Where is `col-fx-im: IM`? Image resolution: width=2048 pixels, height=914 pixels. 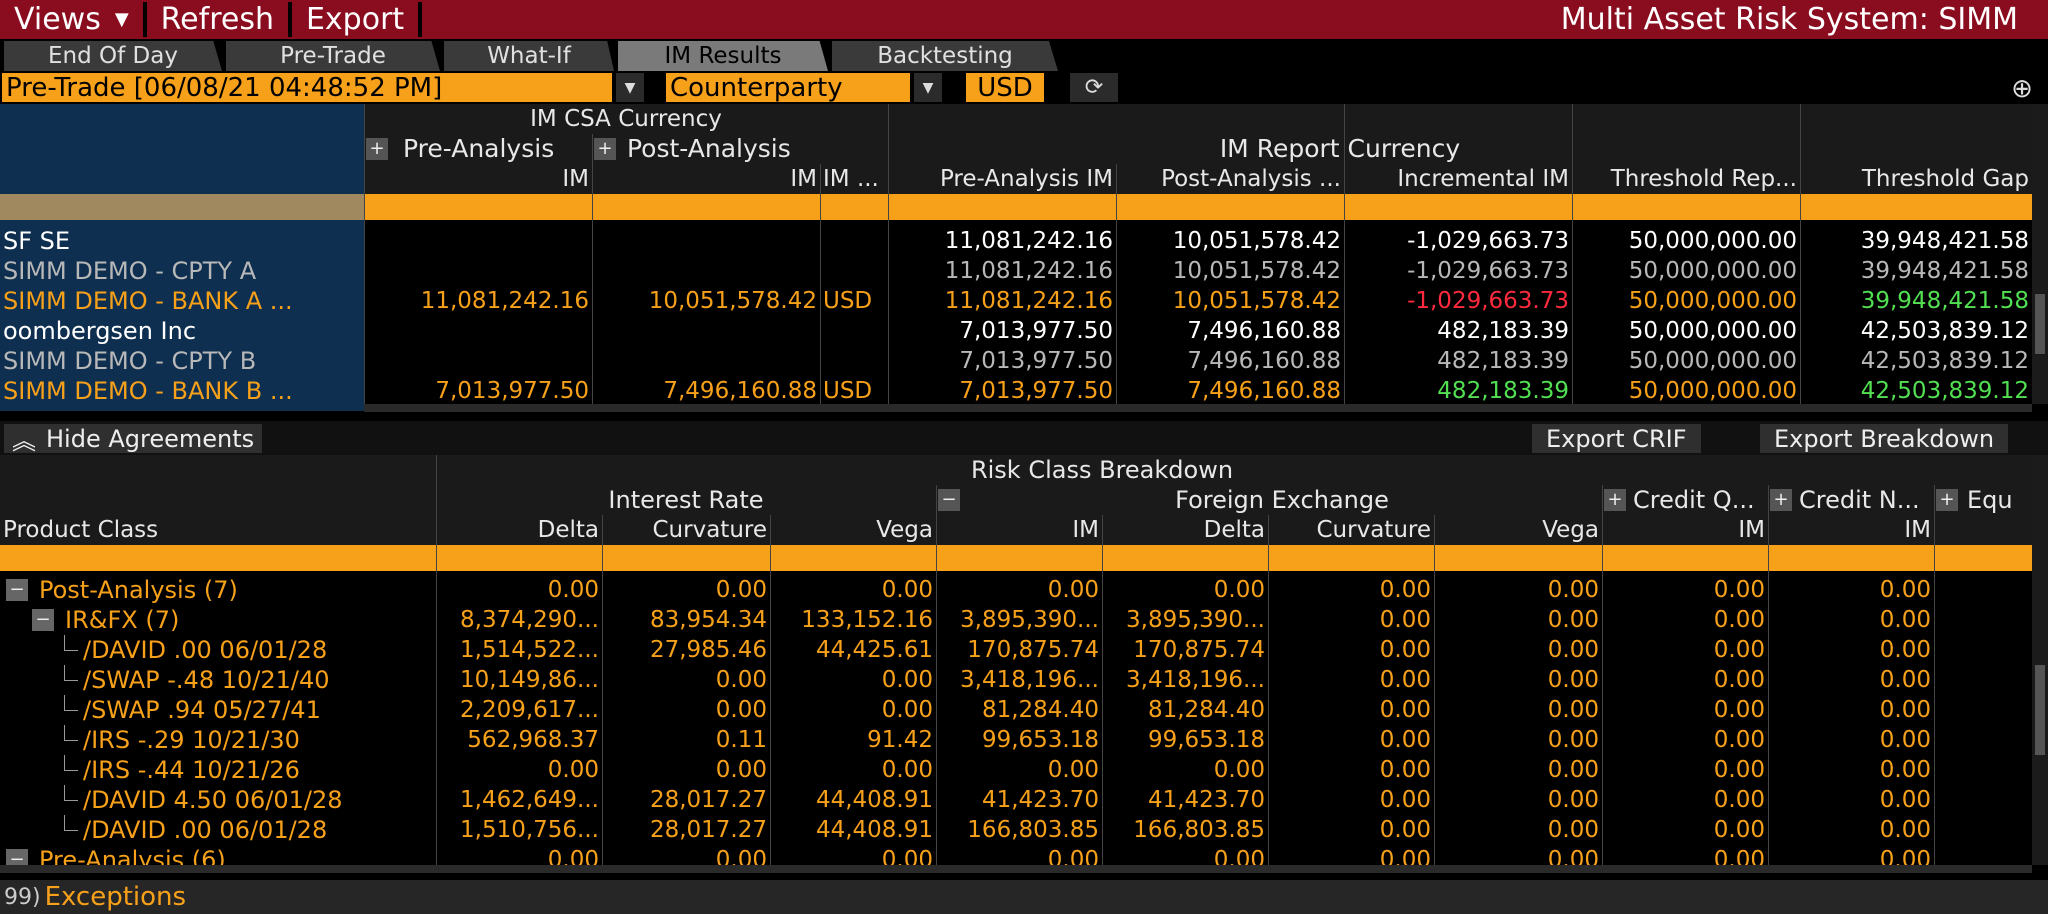 col-fx-im: IM is located at coordinates (1019, 530).